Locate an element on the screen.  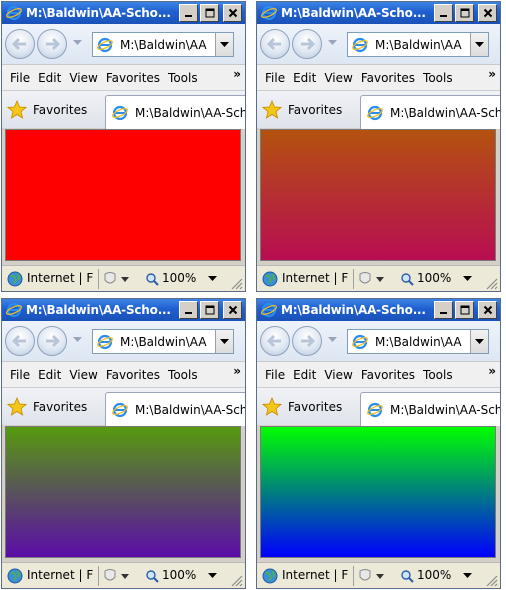
page-icon is located at coordinates (105, 342).